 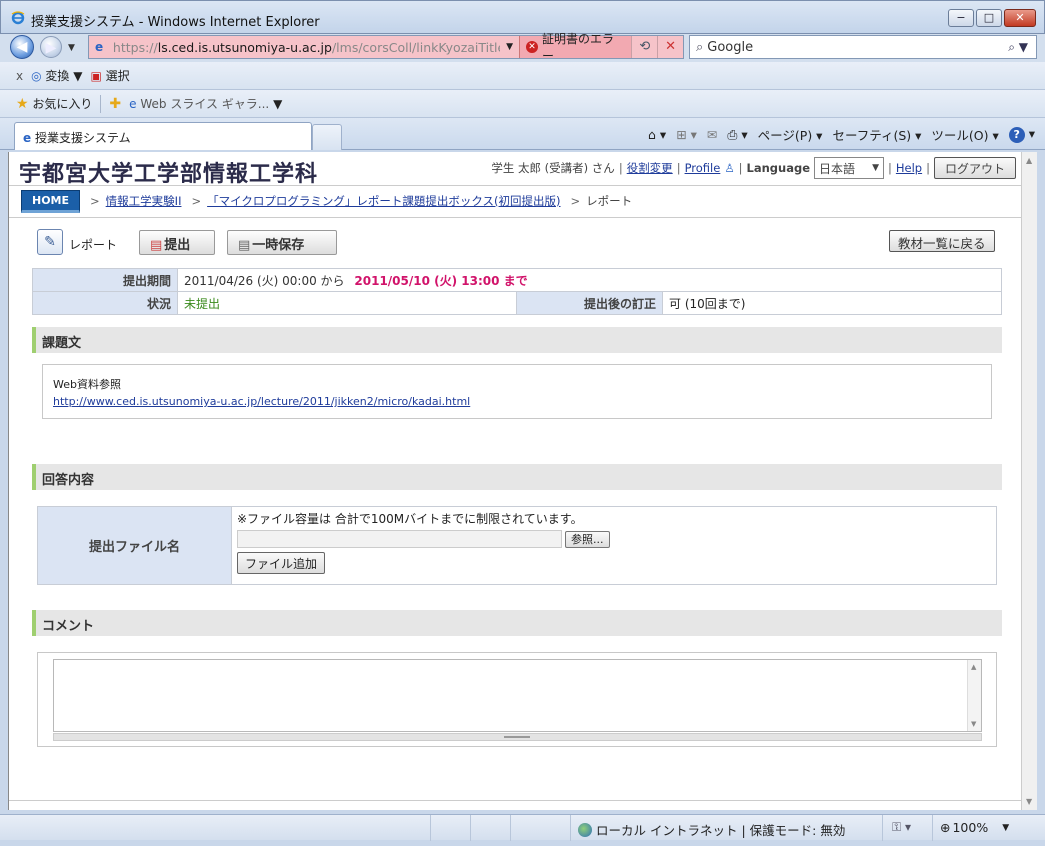 I want to click on stop-icon: ✕, so click(x=670, y=47).